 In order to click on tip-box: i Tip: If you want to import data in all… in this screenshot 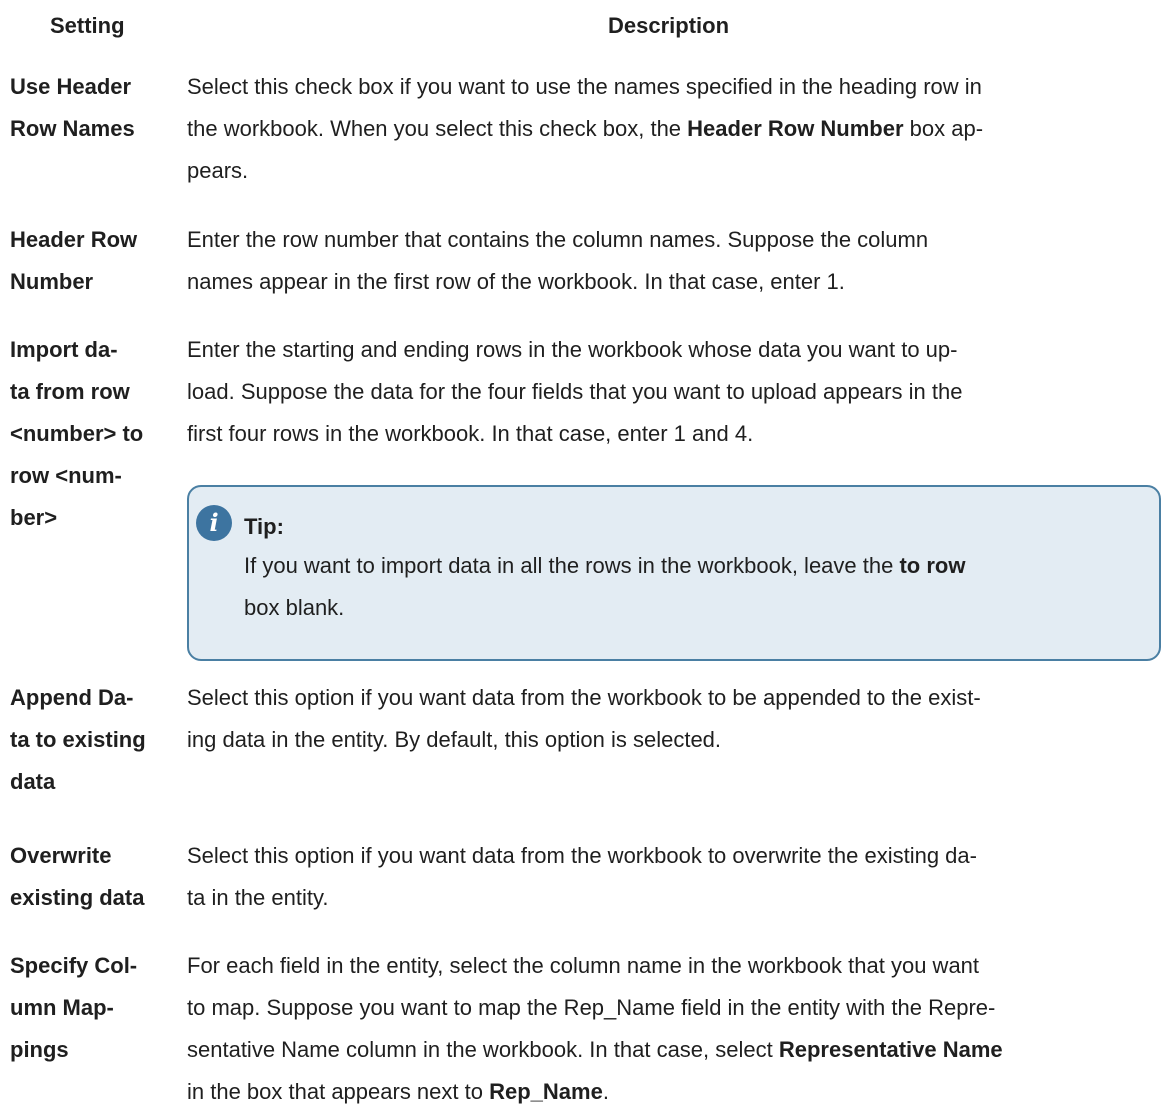, I will do `click(674, 573)`.